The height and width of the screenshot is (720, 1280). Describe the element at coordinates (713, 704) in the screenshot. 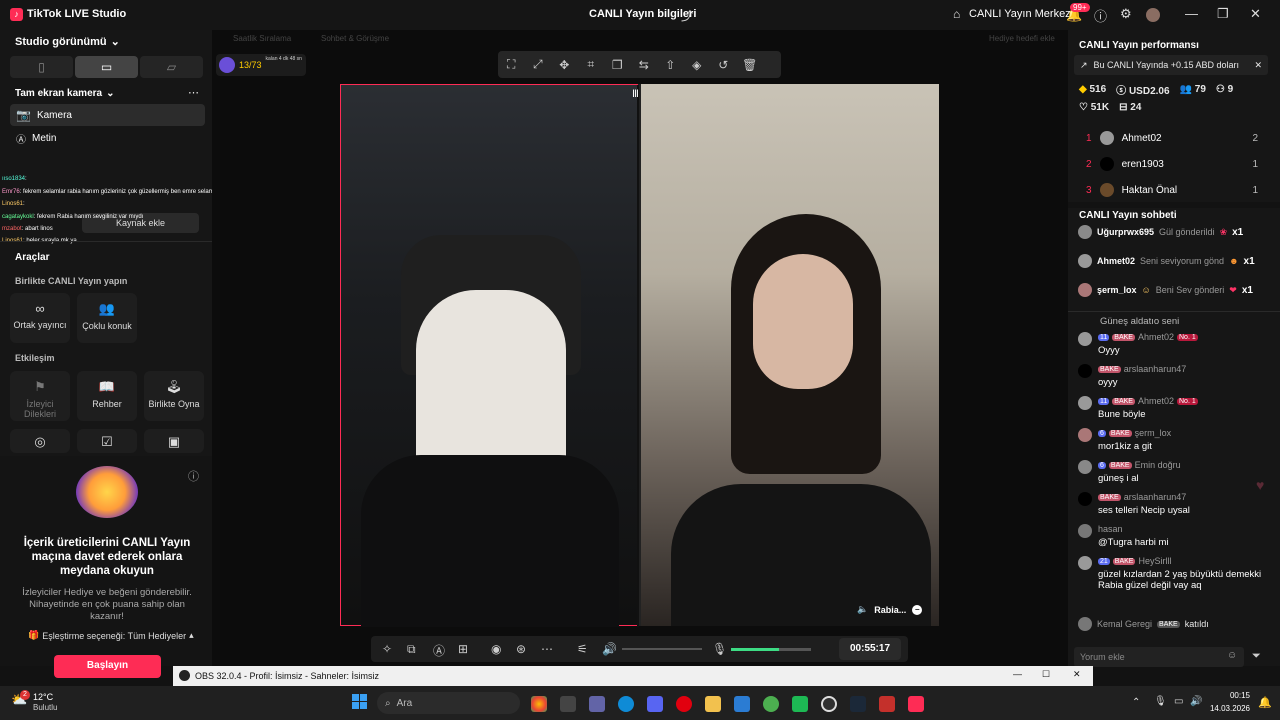

I see `folder-icon` at that location.